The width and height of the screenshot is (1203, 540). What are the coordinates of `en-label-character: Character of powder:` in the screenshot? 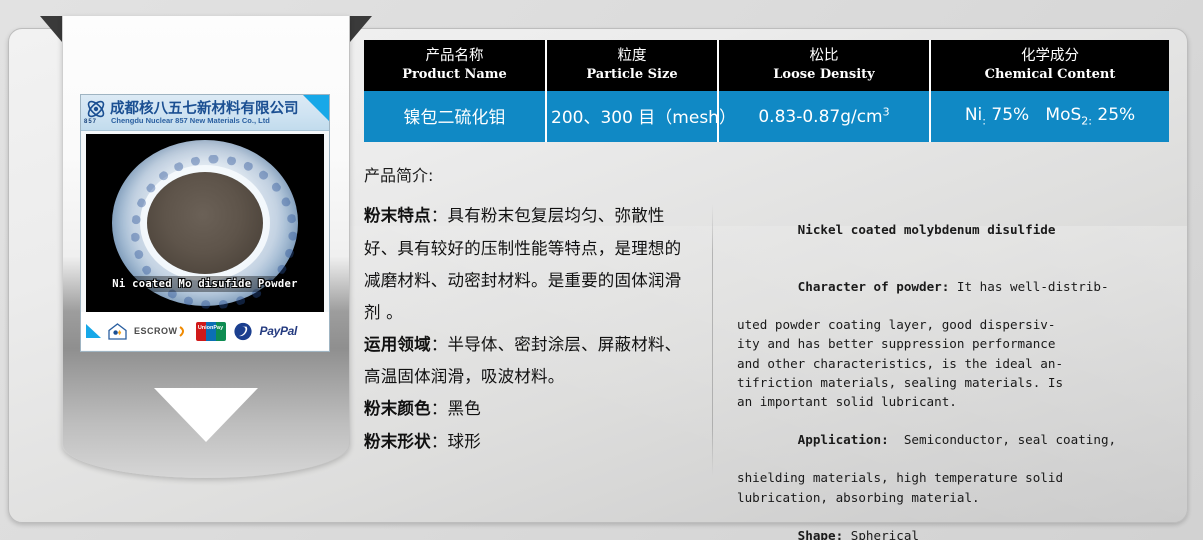 It's located at (873, 287).